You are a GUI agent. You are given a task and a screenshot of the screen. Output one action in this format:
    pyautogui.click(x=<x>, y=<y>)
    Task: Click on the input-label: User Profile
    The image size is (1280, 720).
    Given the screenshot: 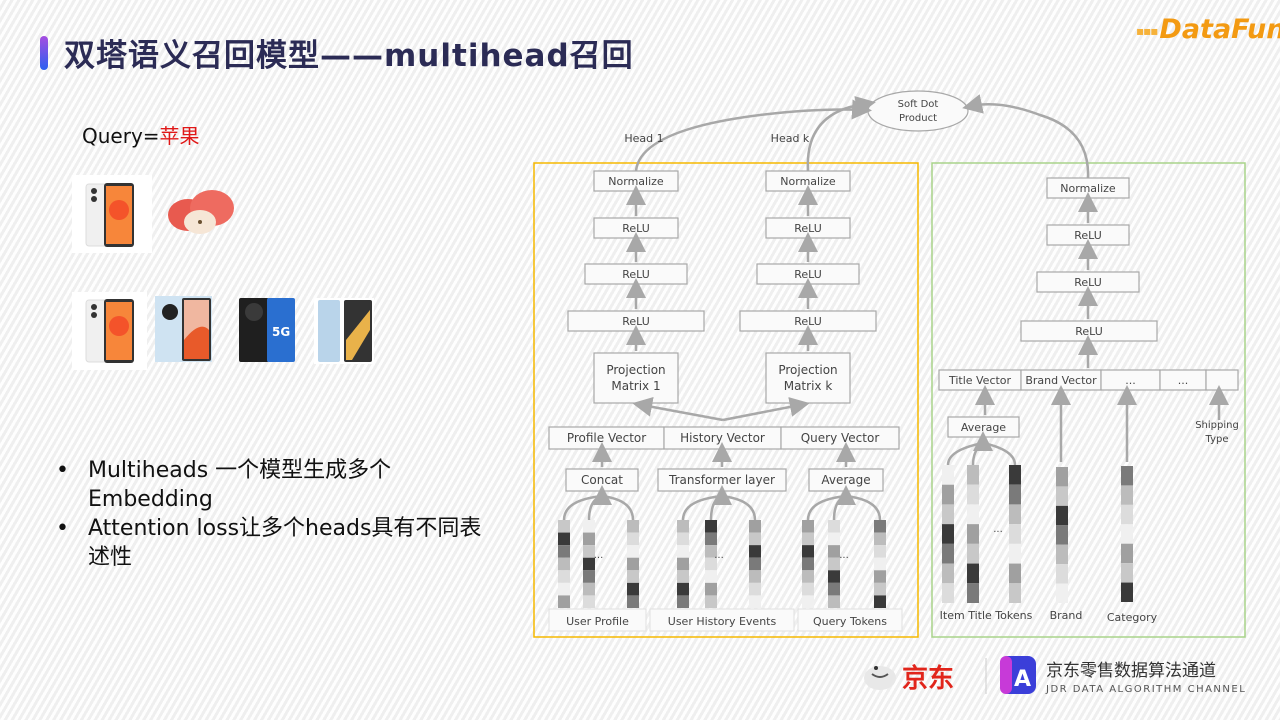 What is the action you would take?
    pyautogui.click(x=597, y=621)
    